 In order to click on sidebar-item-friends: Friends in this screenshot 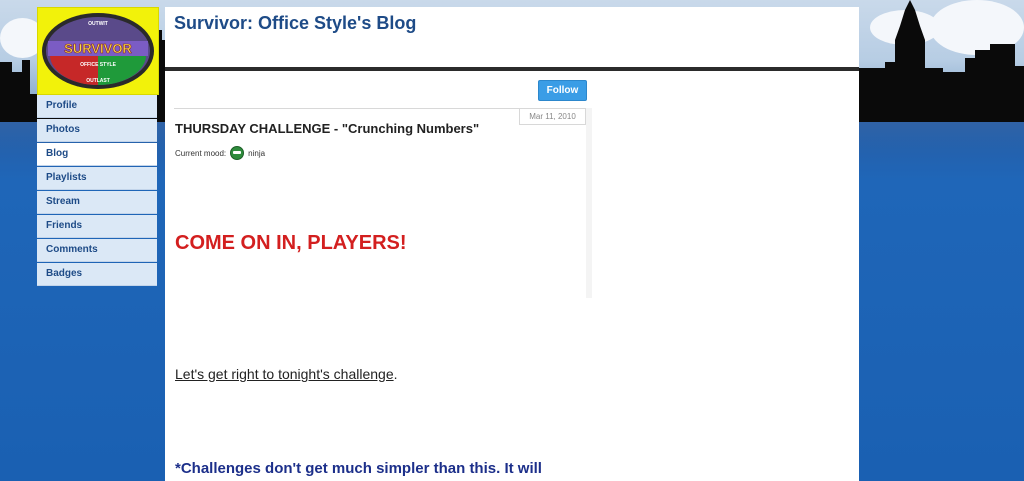, I will do `click(97, 226)`.